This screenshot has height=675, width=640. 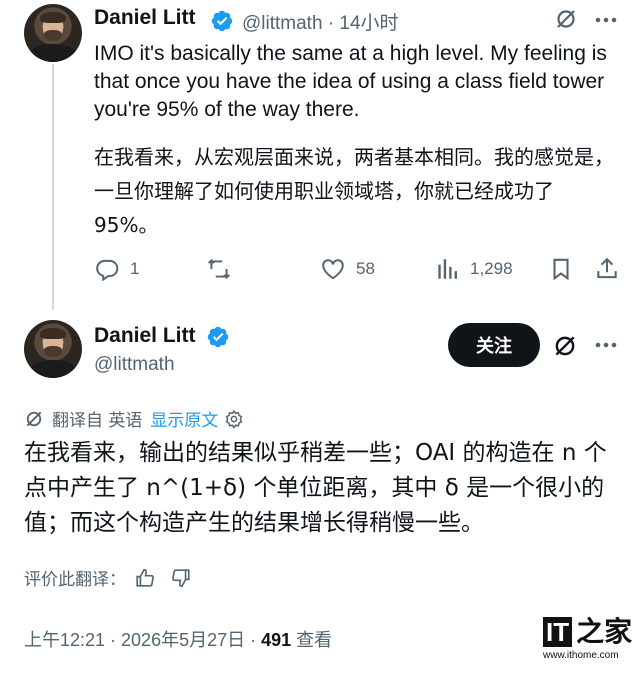 I want to click on post-view-count: 491, so click(x=276, y=640).